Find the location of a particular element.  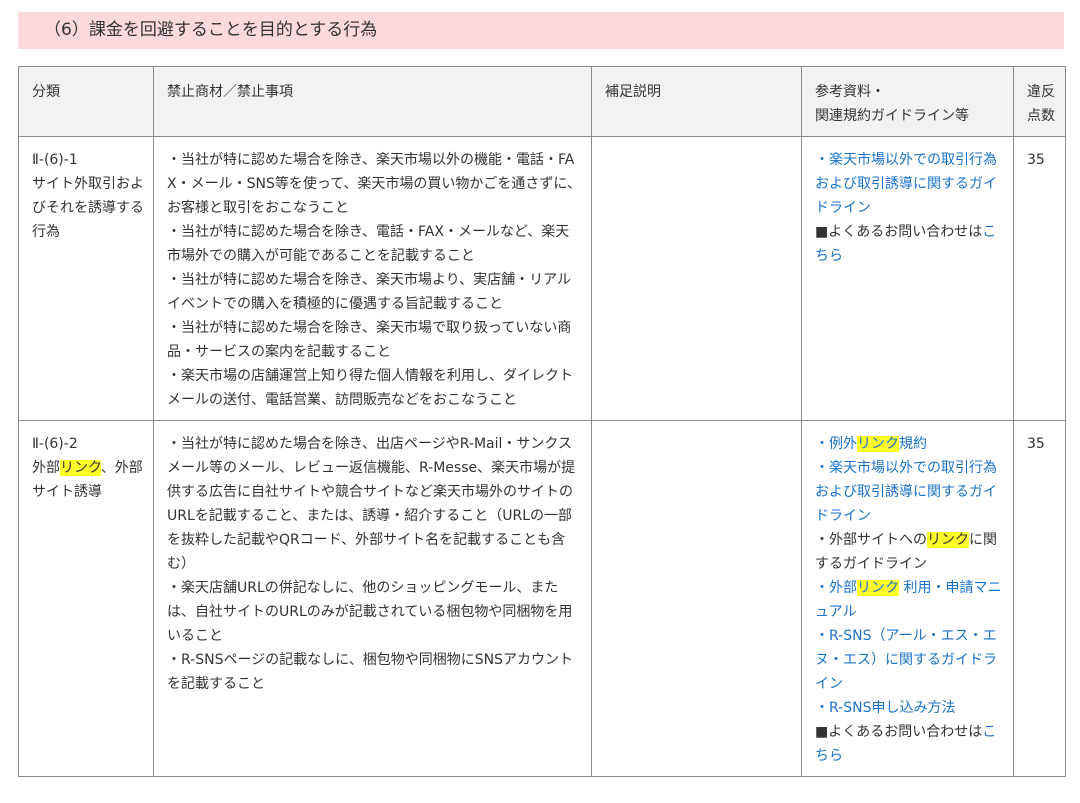

category-name-text: 外部 is located at coordinates (46, 468).